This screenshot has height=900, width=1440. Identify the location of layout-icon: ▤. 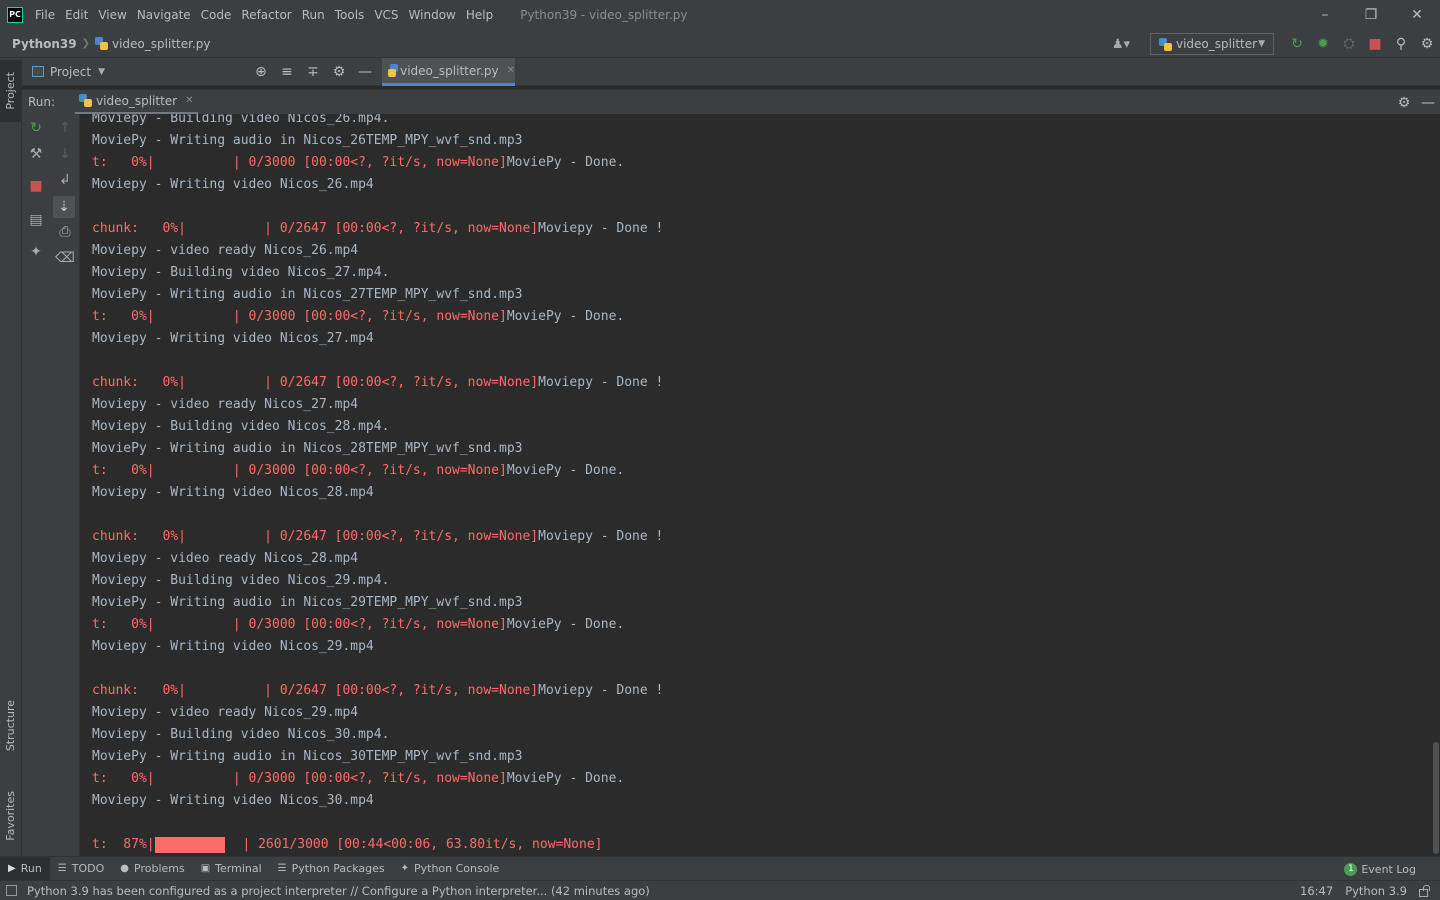
(36, 220).